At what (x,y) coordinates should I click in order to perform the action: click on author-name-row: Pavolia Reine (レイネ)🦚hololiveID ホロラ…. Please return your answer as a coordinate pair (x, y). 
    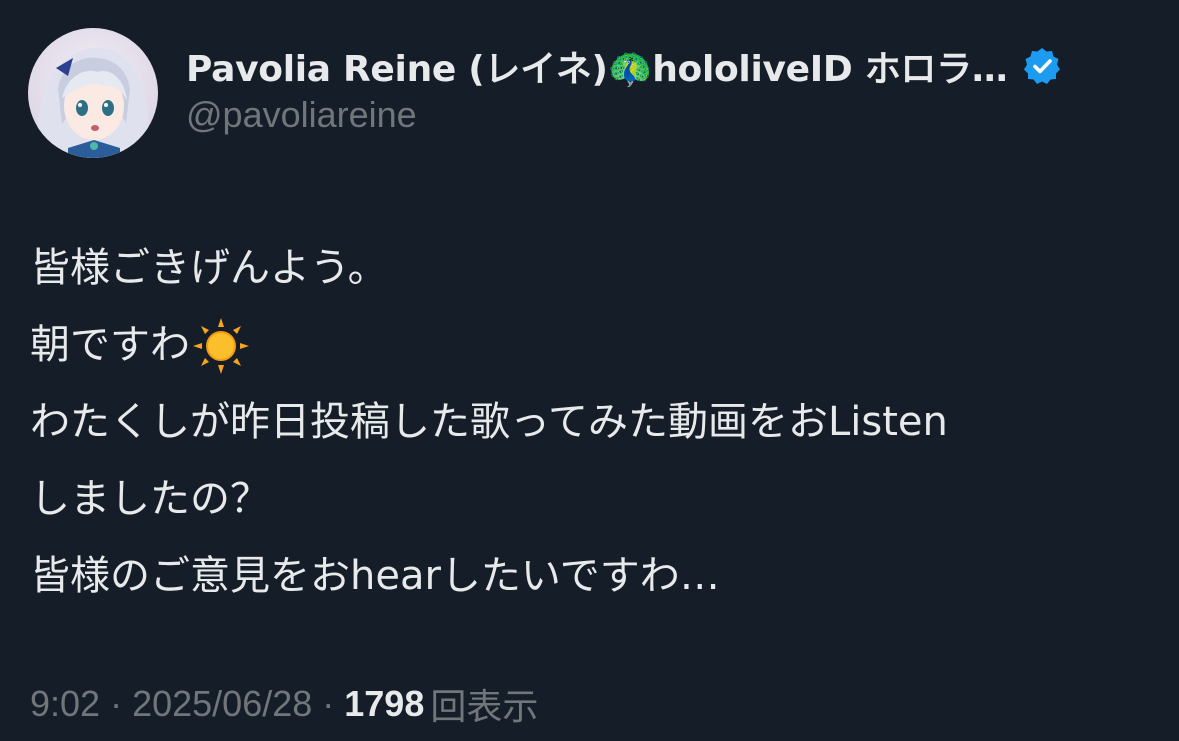
    Looking at the image, I should click on (624, 66).